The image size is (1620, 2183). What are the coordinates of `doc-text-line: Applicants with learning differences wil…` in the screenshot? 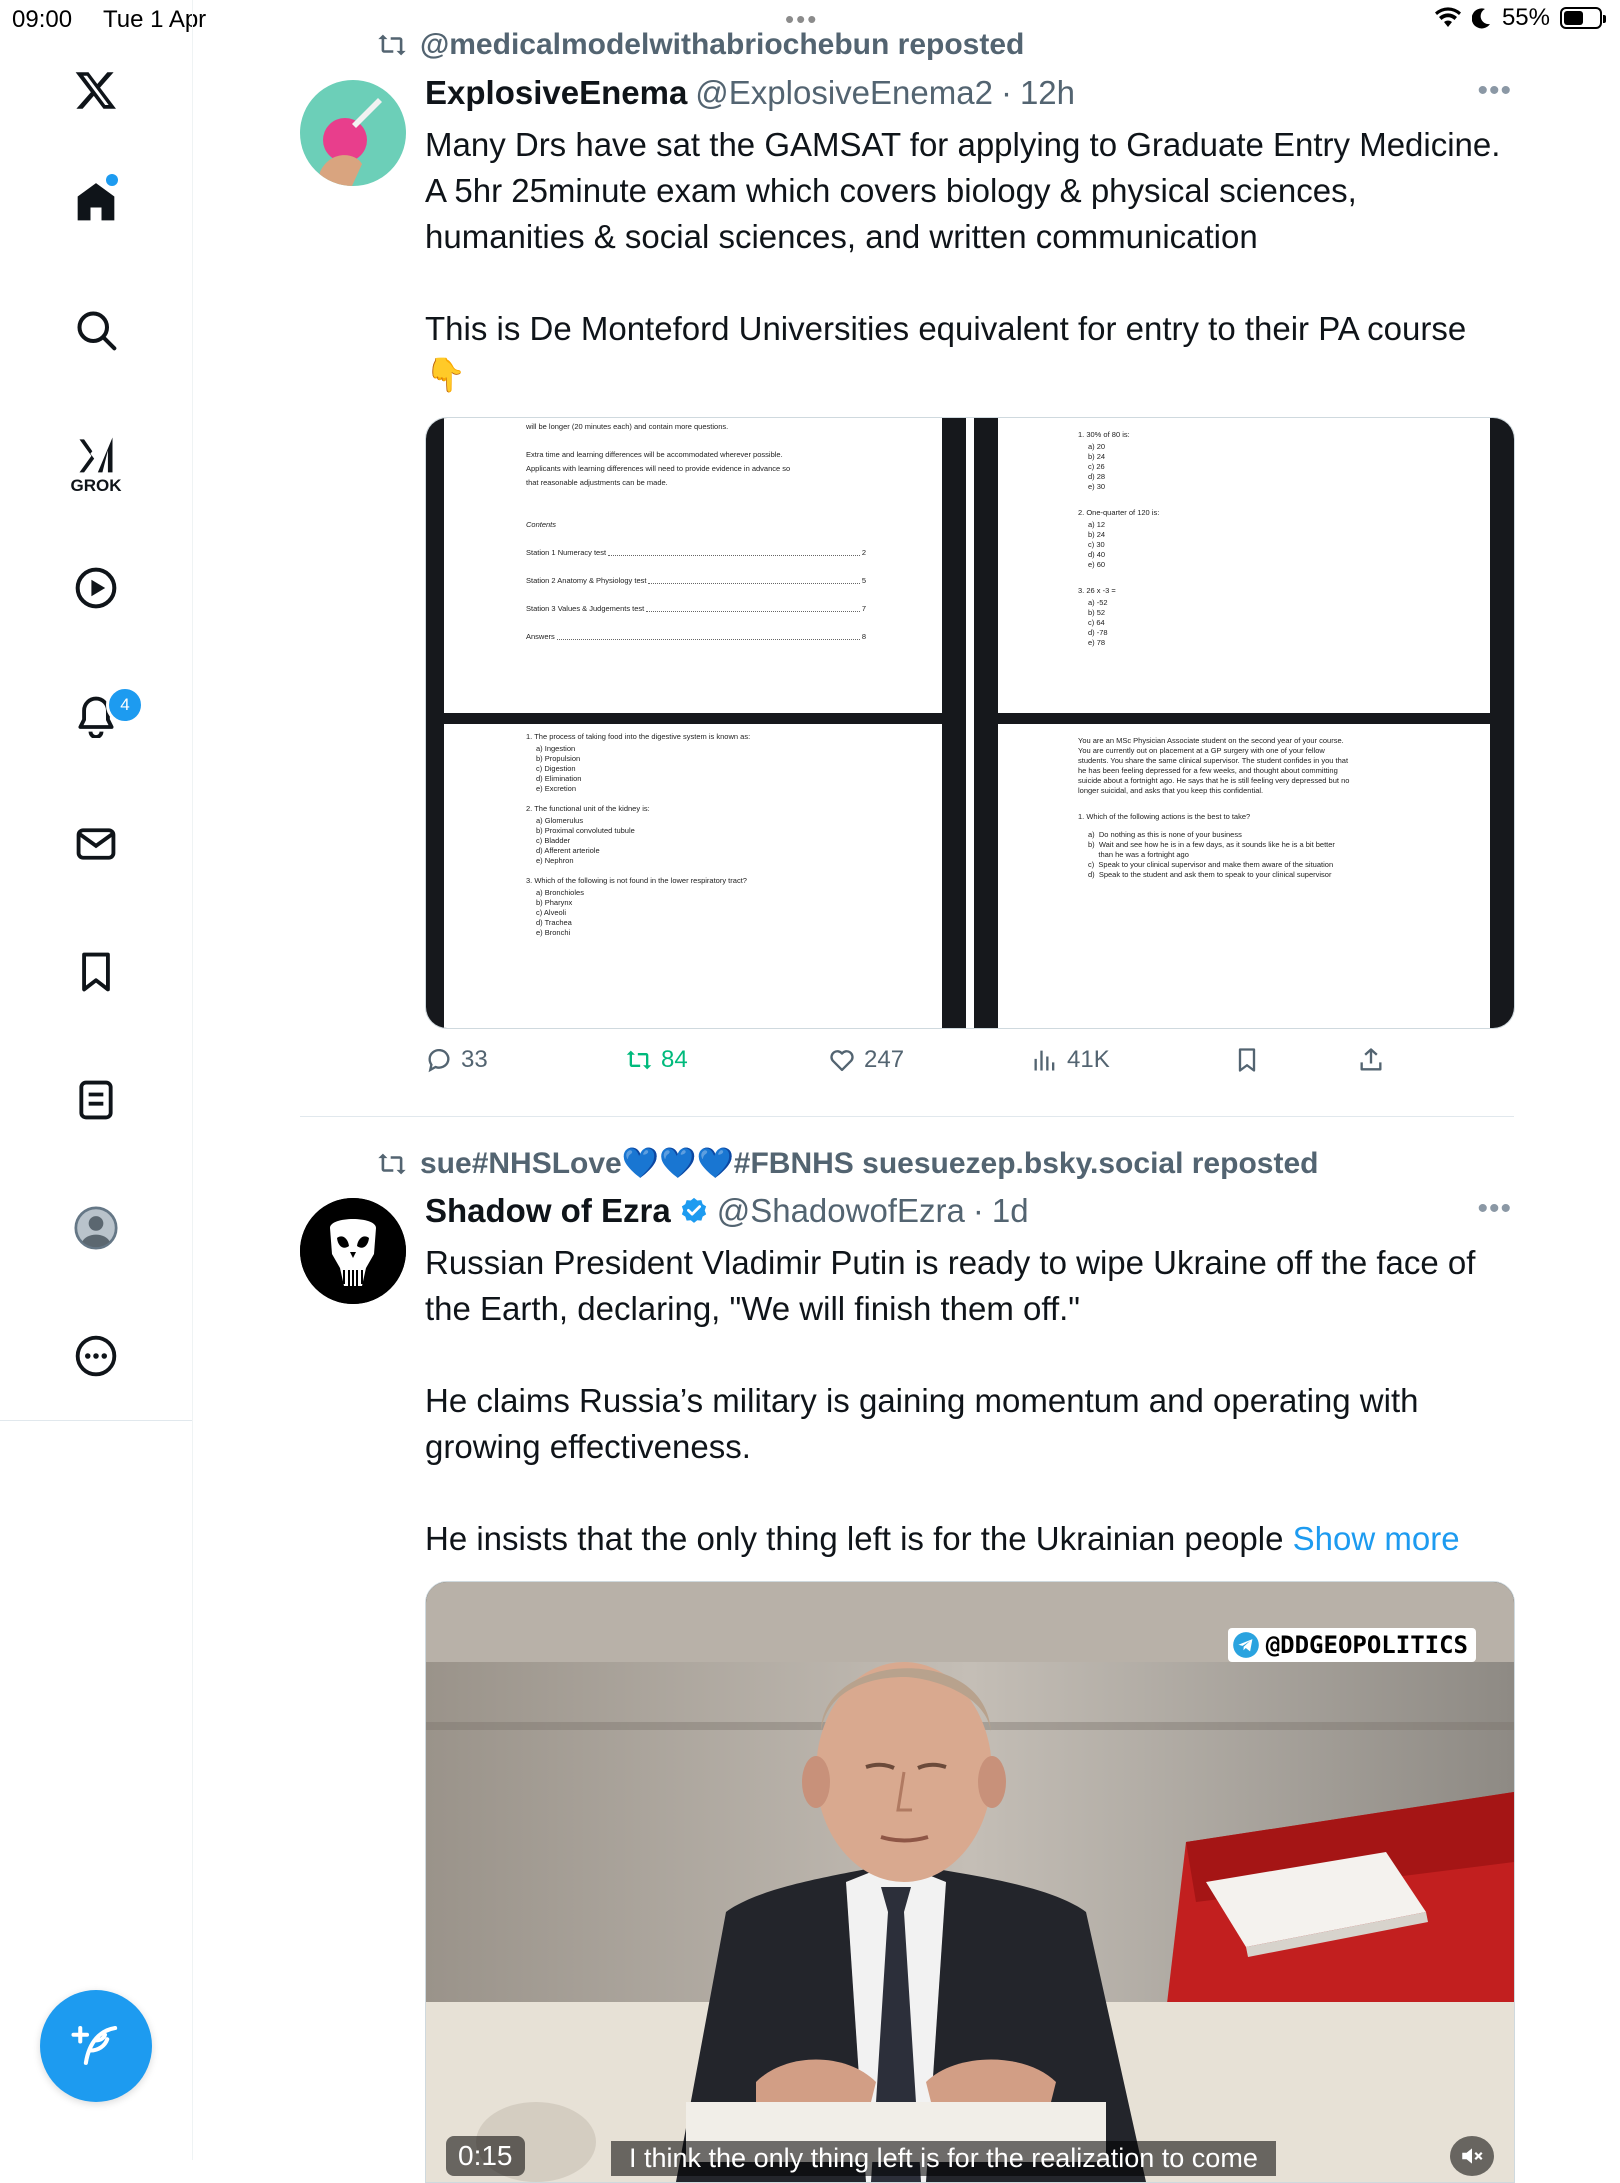 It's located at (658, 468).